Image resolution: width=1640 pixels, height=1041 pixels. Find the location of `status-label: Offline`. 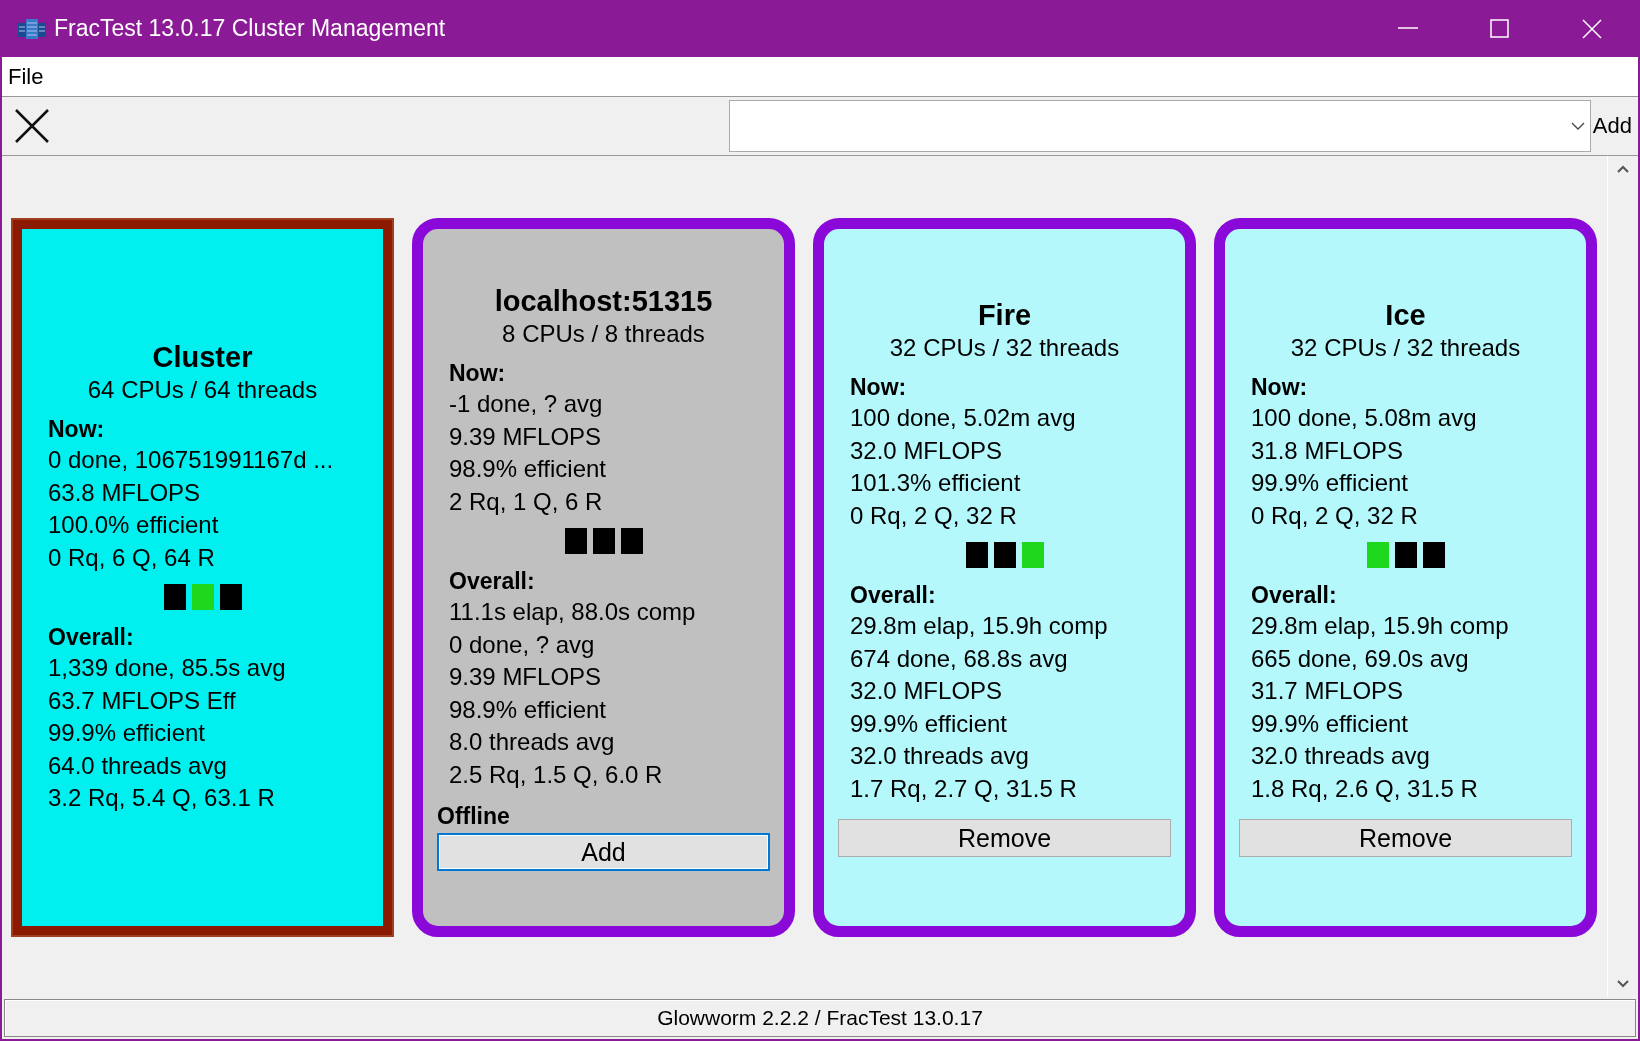

status-label: Offline is located at coordinates (474, 816).